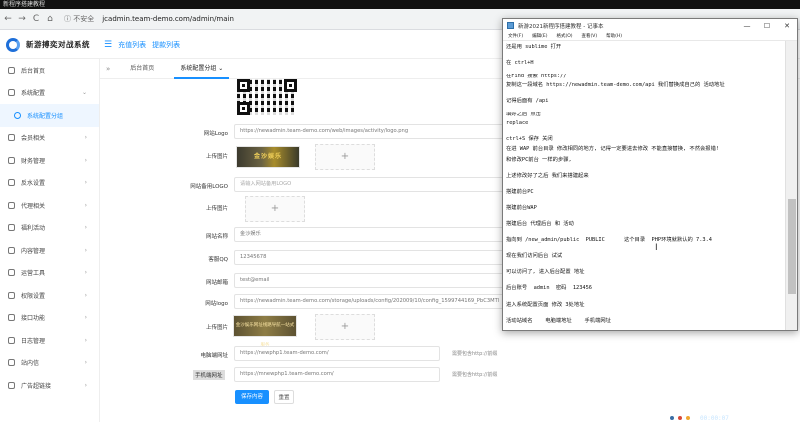 This screenshot has width=800, height=422. What do you see at coordinates (49, 273) in the screenshot?
I see `sidebar-item-operations: 运营工具 ›` at bounding box center [49, 273].